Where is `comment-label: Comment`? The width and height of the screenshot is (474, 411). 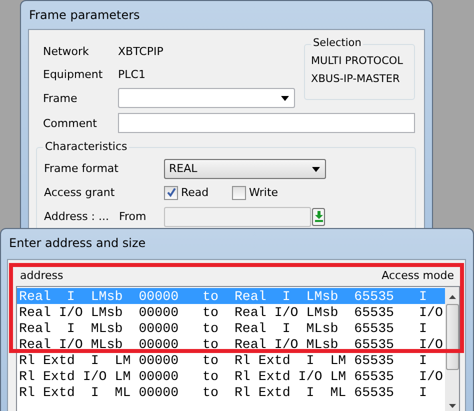
comment-label: Comment is located at coordinates (70, 123).